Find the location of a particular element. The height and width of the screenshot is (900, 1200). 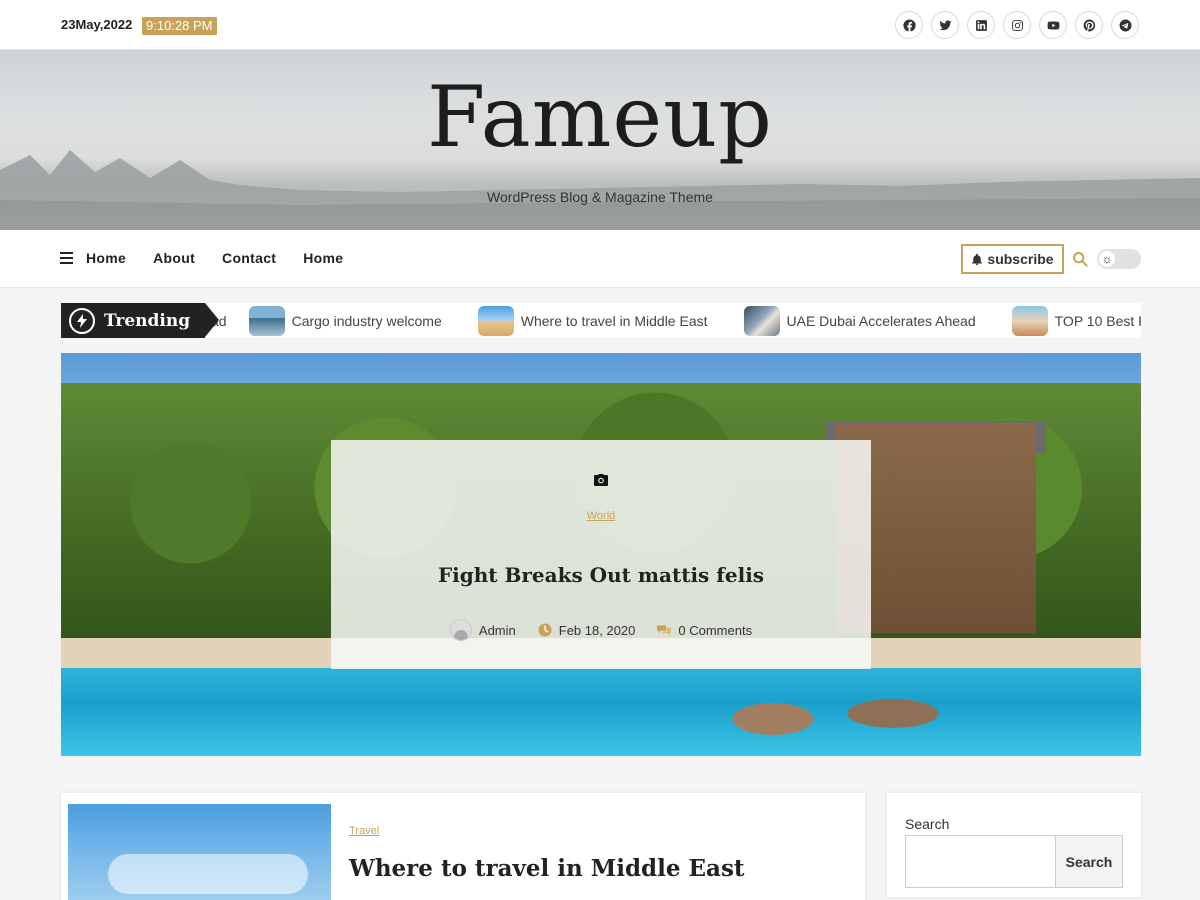

clock-icon is located at coordinates (545, 630).